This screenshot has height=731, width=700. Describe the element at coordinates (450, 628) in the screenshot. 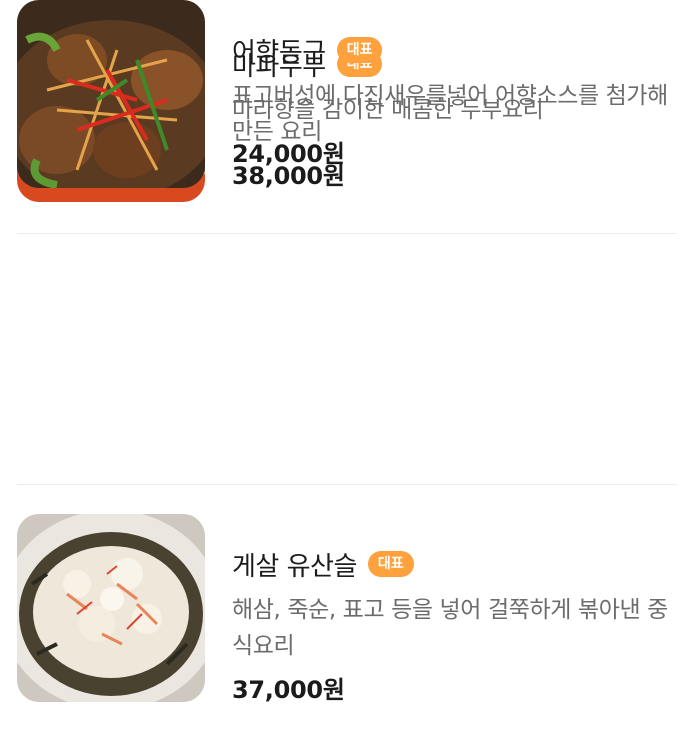

I see `menu-item-description: 해삼, 죽순, 표고 등을 넣어 걸쭉하게 볶아낸 중식요리` at that location.